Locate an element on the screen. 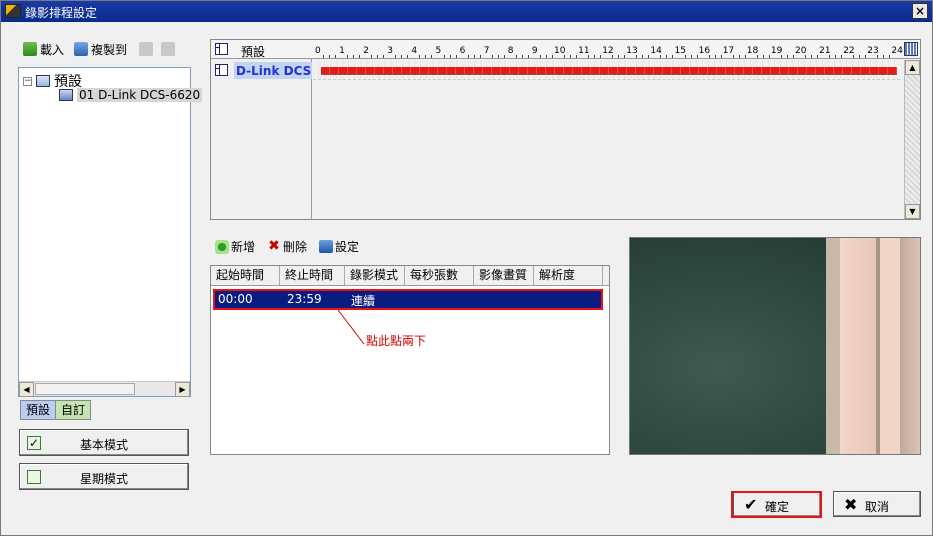 Image resolution: width=933 pixels, height=536 pixels. basic-mode-label: 基本模式 is located at coordinates (103, 445).